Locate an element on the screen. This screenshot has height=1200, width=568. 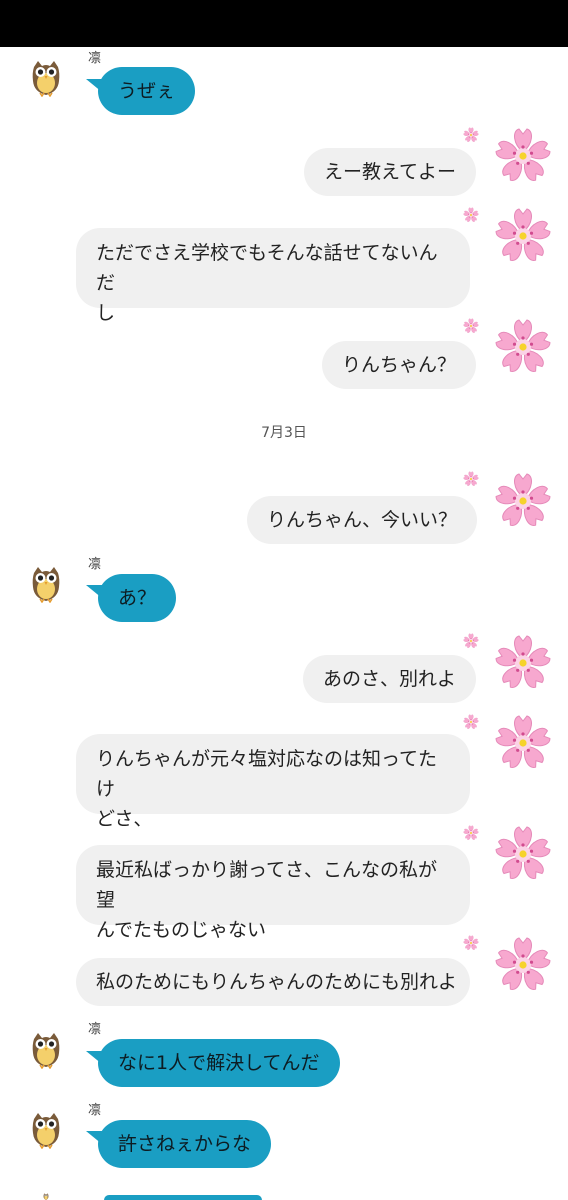
message-bubble-incoming: あ？ is located at coordinates (137, 598).